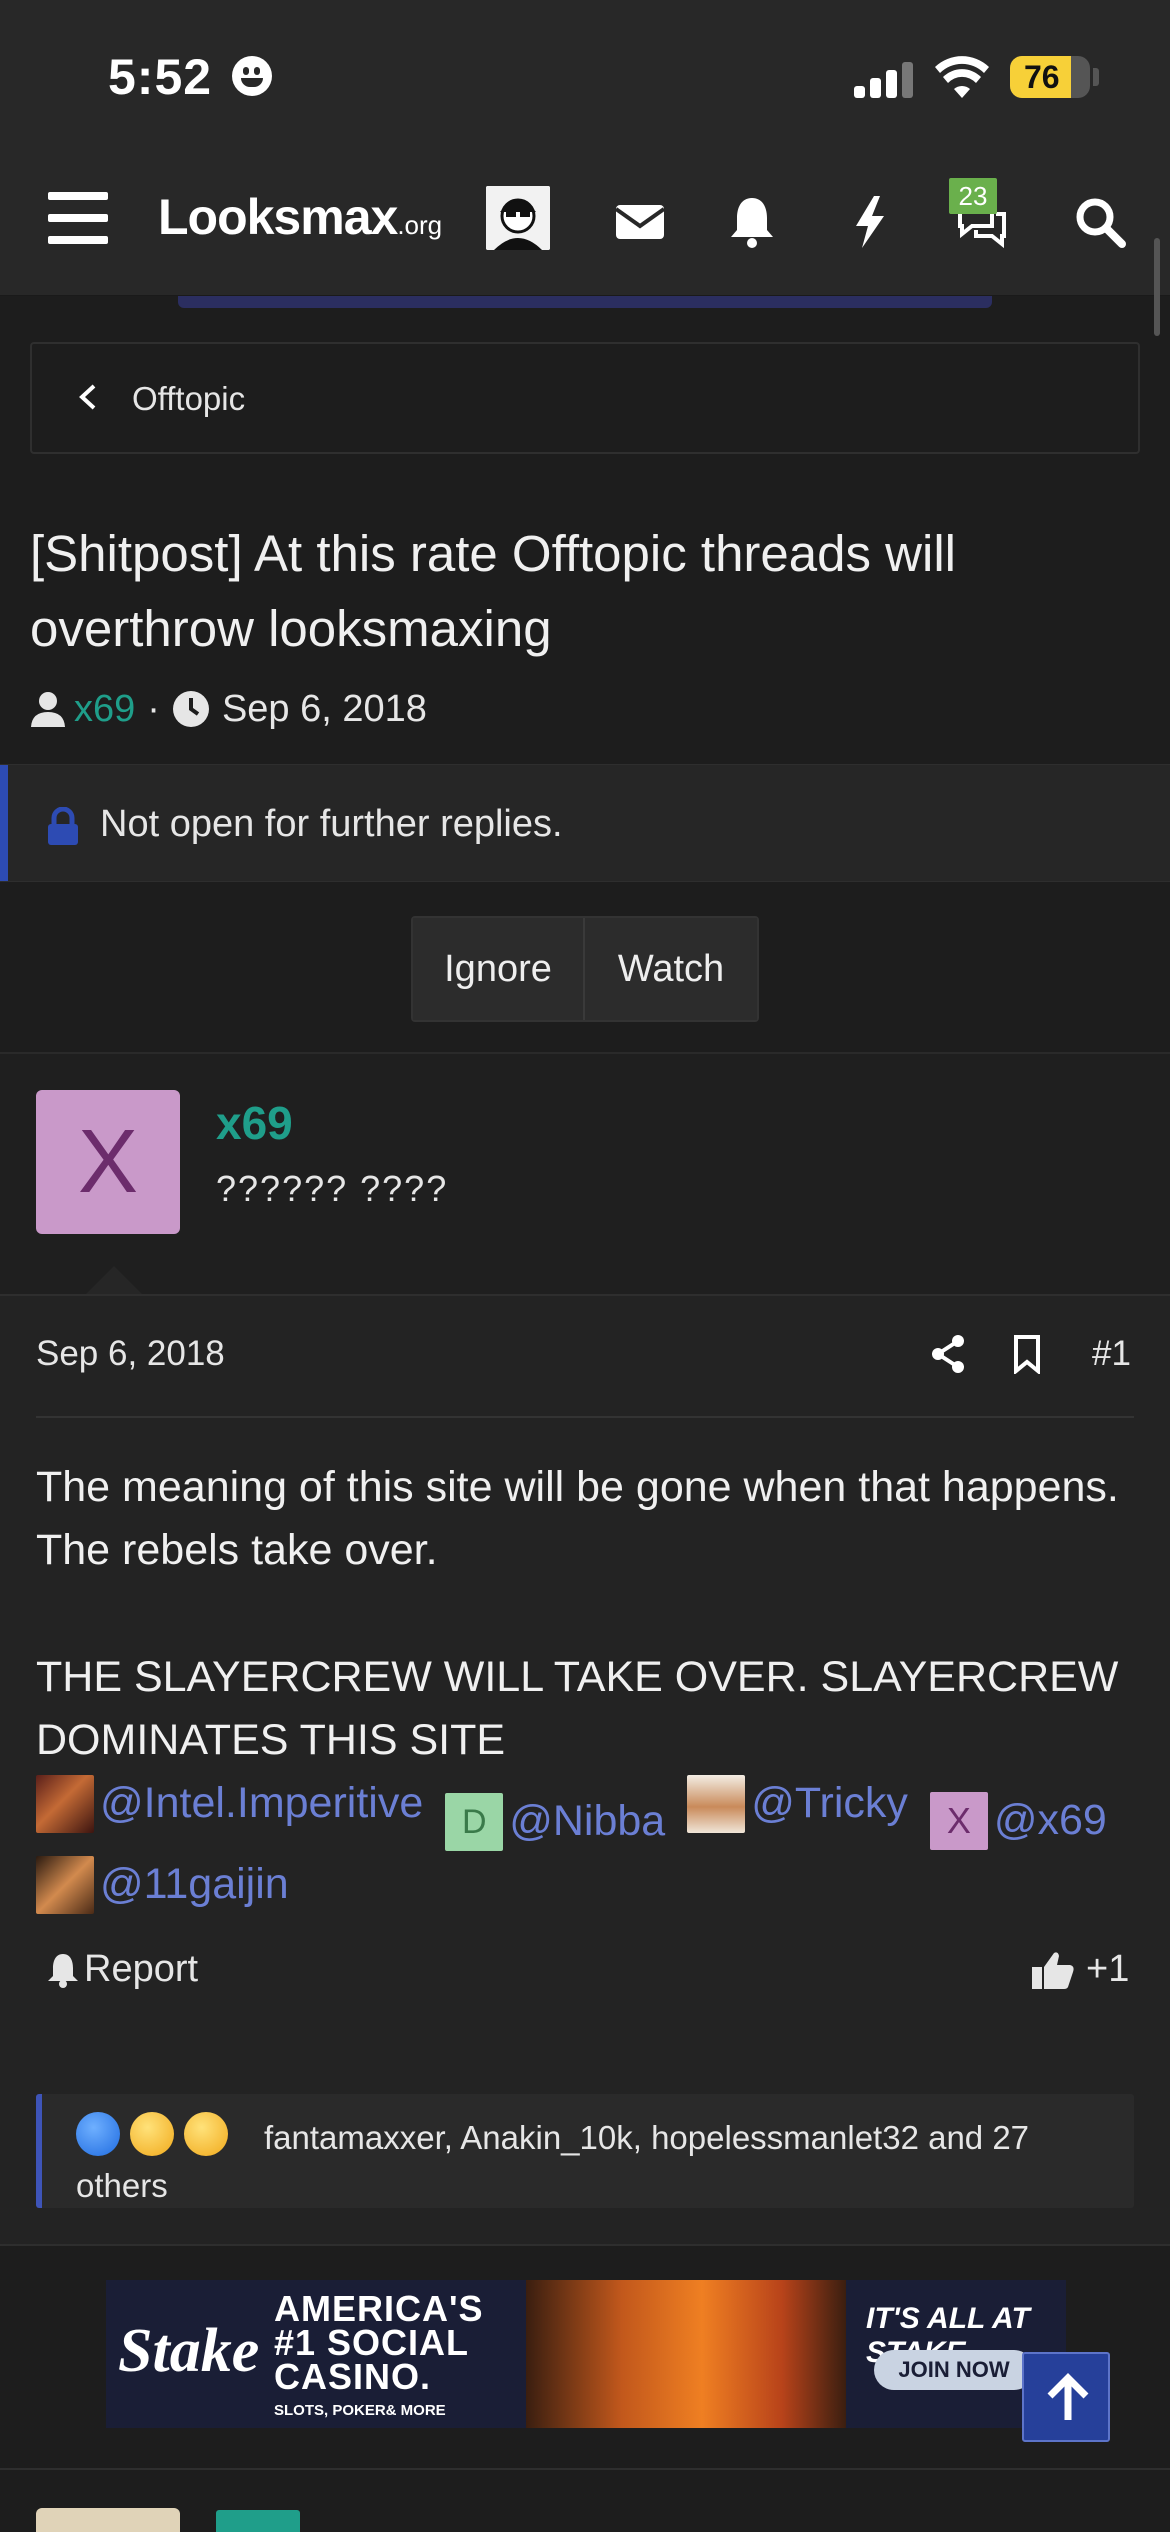 Image resolution: width=1170 pixels, height=2532 pixels. I want to click on site-logo: Looksmax.org, so click(300, 217).